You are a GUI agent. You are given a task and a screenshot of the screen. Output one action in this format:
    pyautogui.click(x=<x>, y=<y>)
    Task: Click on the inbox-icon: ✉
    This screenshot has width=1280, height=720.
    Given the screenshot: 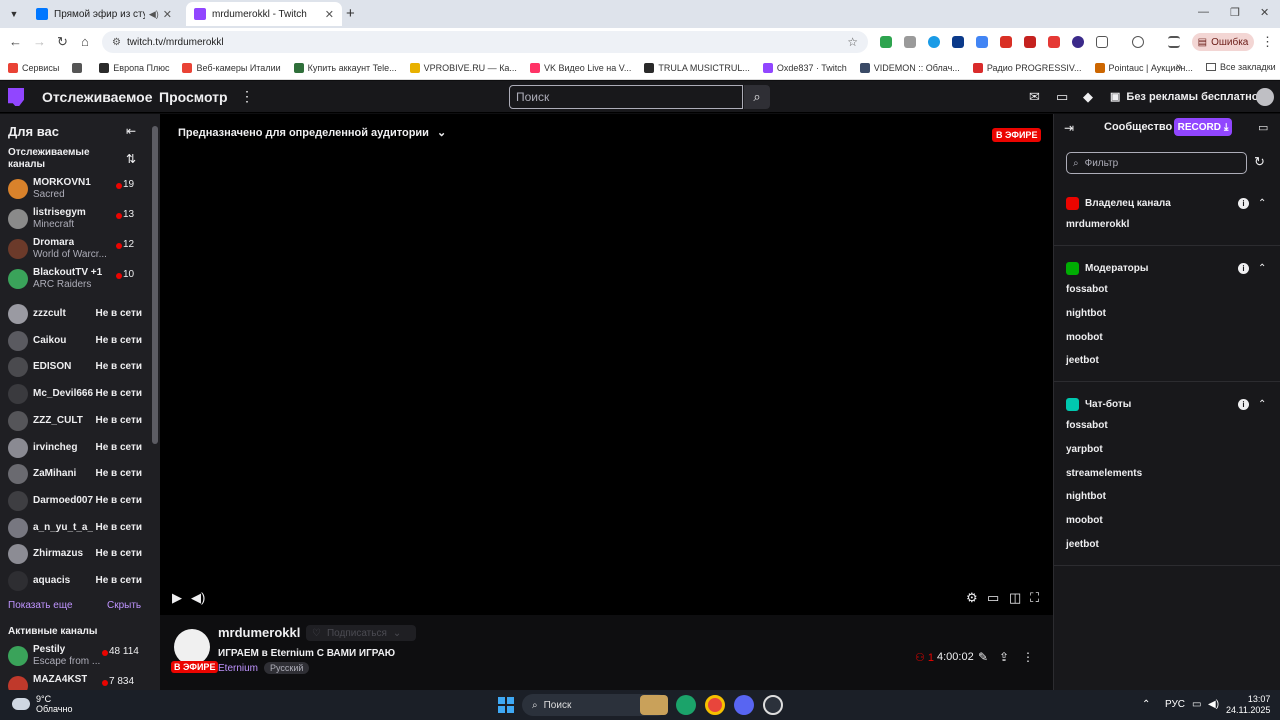 What is the action you would take?
    pyautogui.click(x=1034, y=97)
    